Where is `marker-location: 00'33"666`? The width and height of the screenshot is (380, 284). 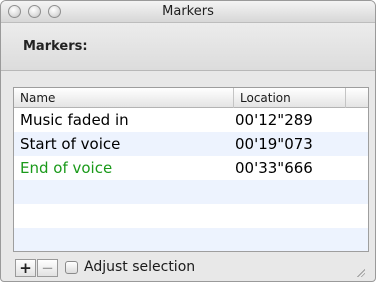
marker-location: 00'33"666 is located at coordinates (274, 168).